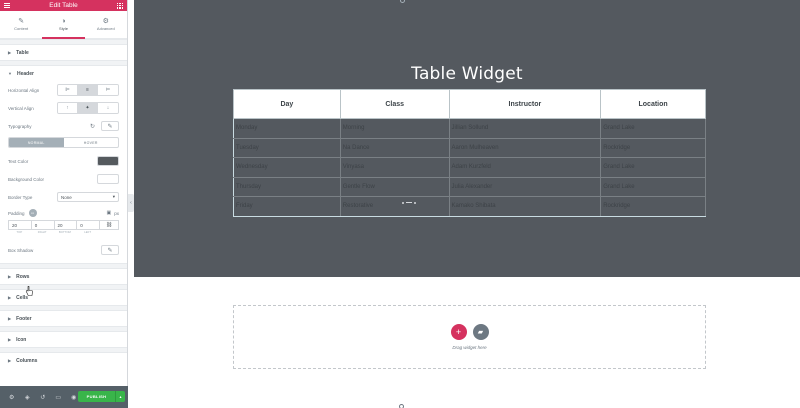 The width and height of the screenshot is (800, 408). Describe the element at coordinates (287, 167) in the screenshot. I see `table-cell: Wednesday` at that location.